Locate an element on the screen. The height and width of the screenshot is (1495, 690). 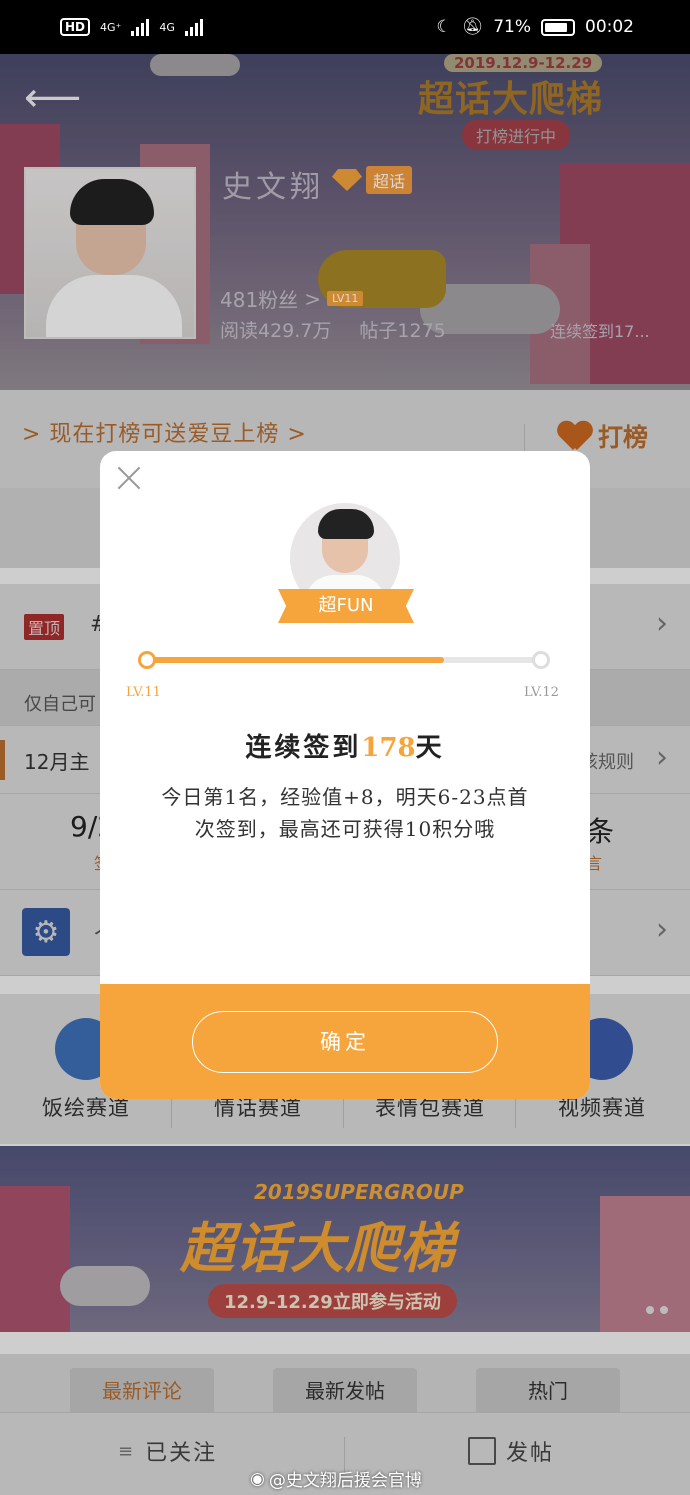
close-icon is located at coordinates (129, 478).